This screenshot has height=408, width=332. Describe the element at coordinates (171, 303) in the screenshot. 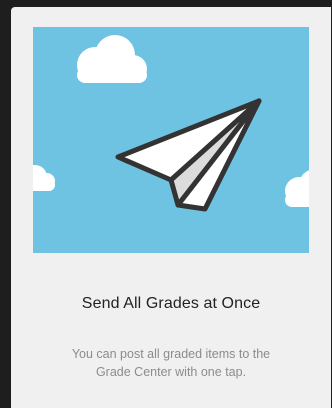

I see `card-title: Send All Grades at Once` at that location.